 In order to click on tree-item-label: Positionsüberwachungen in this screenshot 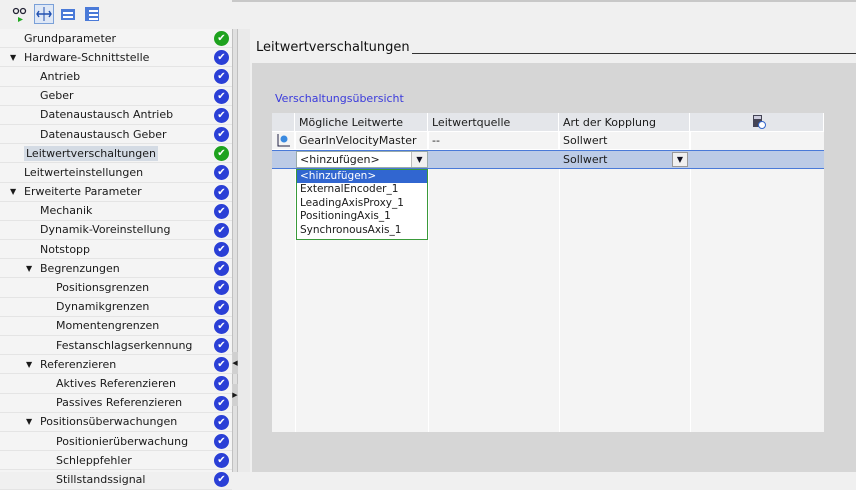, I will do `click(109, 422)`.